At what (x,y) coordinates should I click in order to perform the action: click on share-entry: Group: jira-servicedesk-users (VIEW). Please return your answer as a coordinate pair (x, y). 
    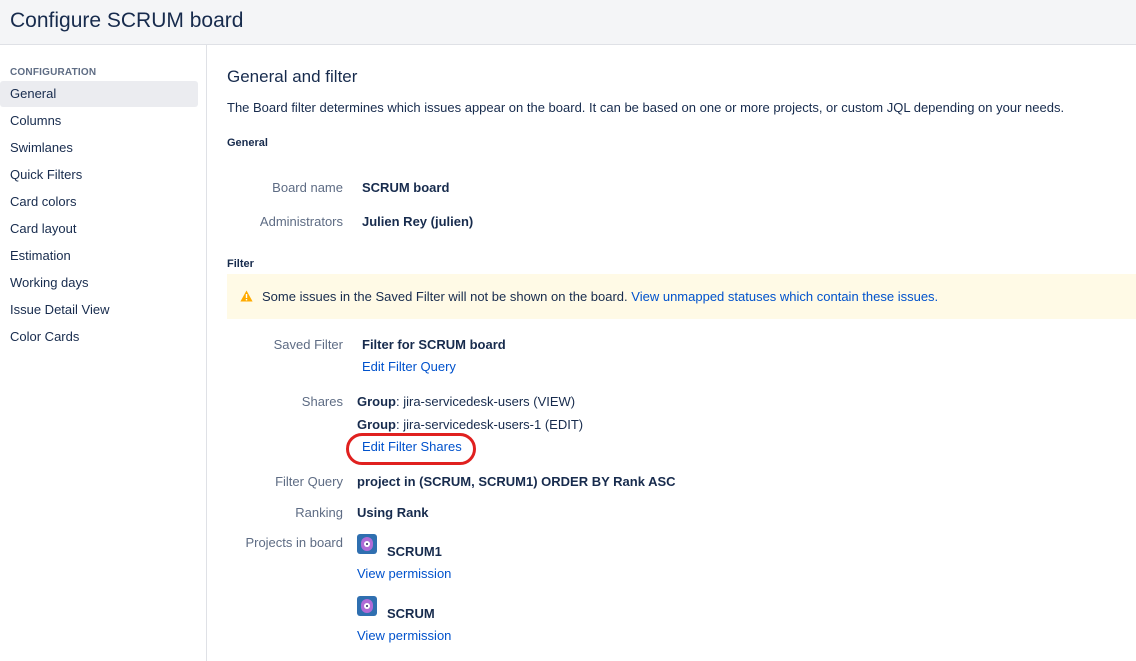
    Looking at the image, I should click on (466, 401).